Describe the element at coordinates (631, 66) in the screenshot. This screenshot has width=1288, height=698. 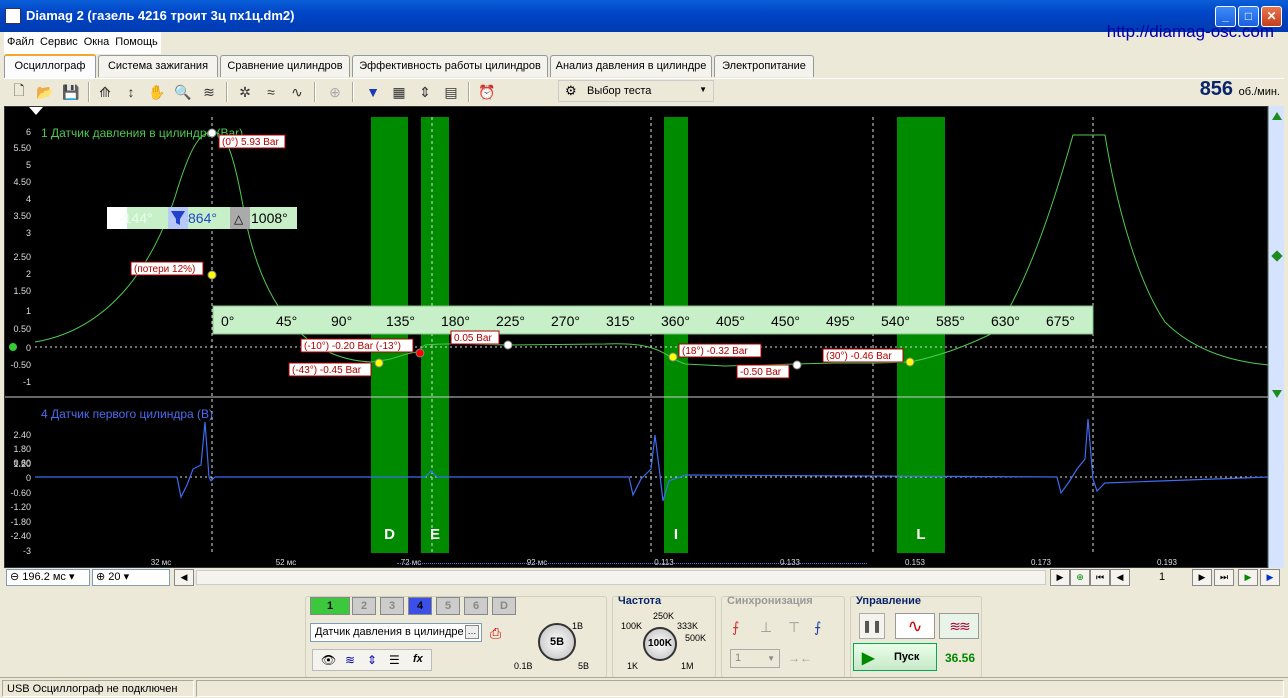
I see `tab-4: Анализ давления в цилиндре` at that location.